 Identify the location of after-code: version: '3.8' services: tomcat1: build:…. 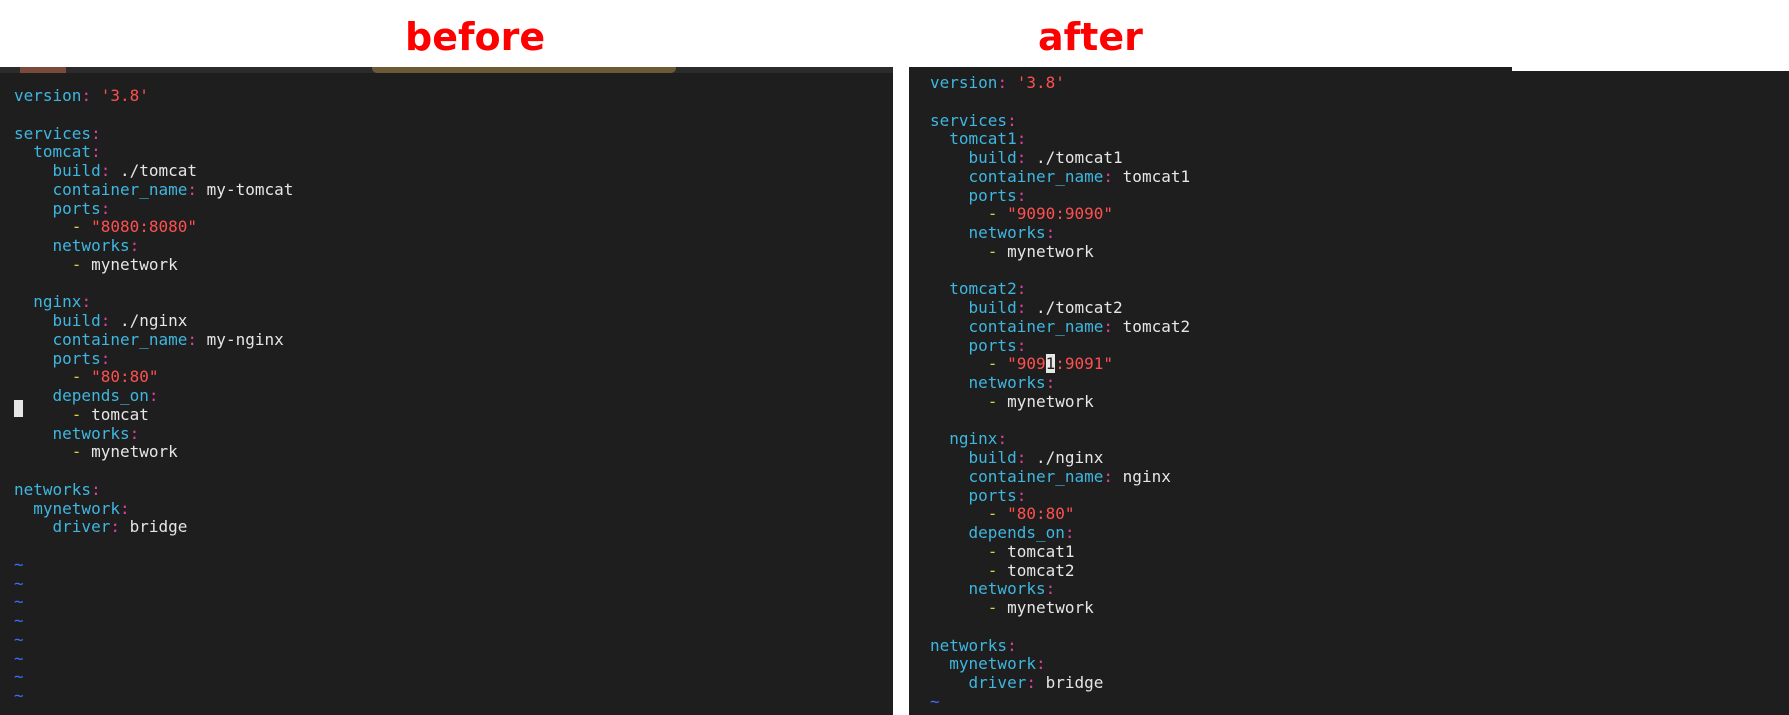
(1060, 394).